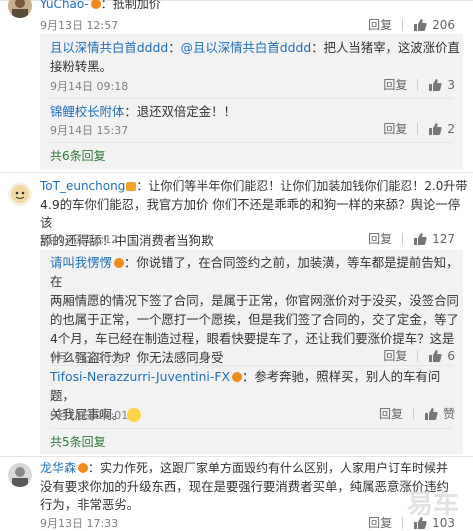 The image size is (473, 531). What do you see at coordinates (180, 111) in the screenshot?
I see `reply-text: ：退还双倍定金！！` at bounding box center [180, 111].